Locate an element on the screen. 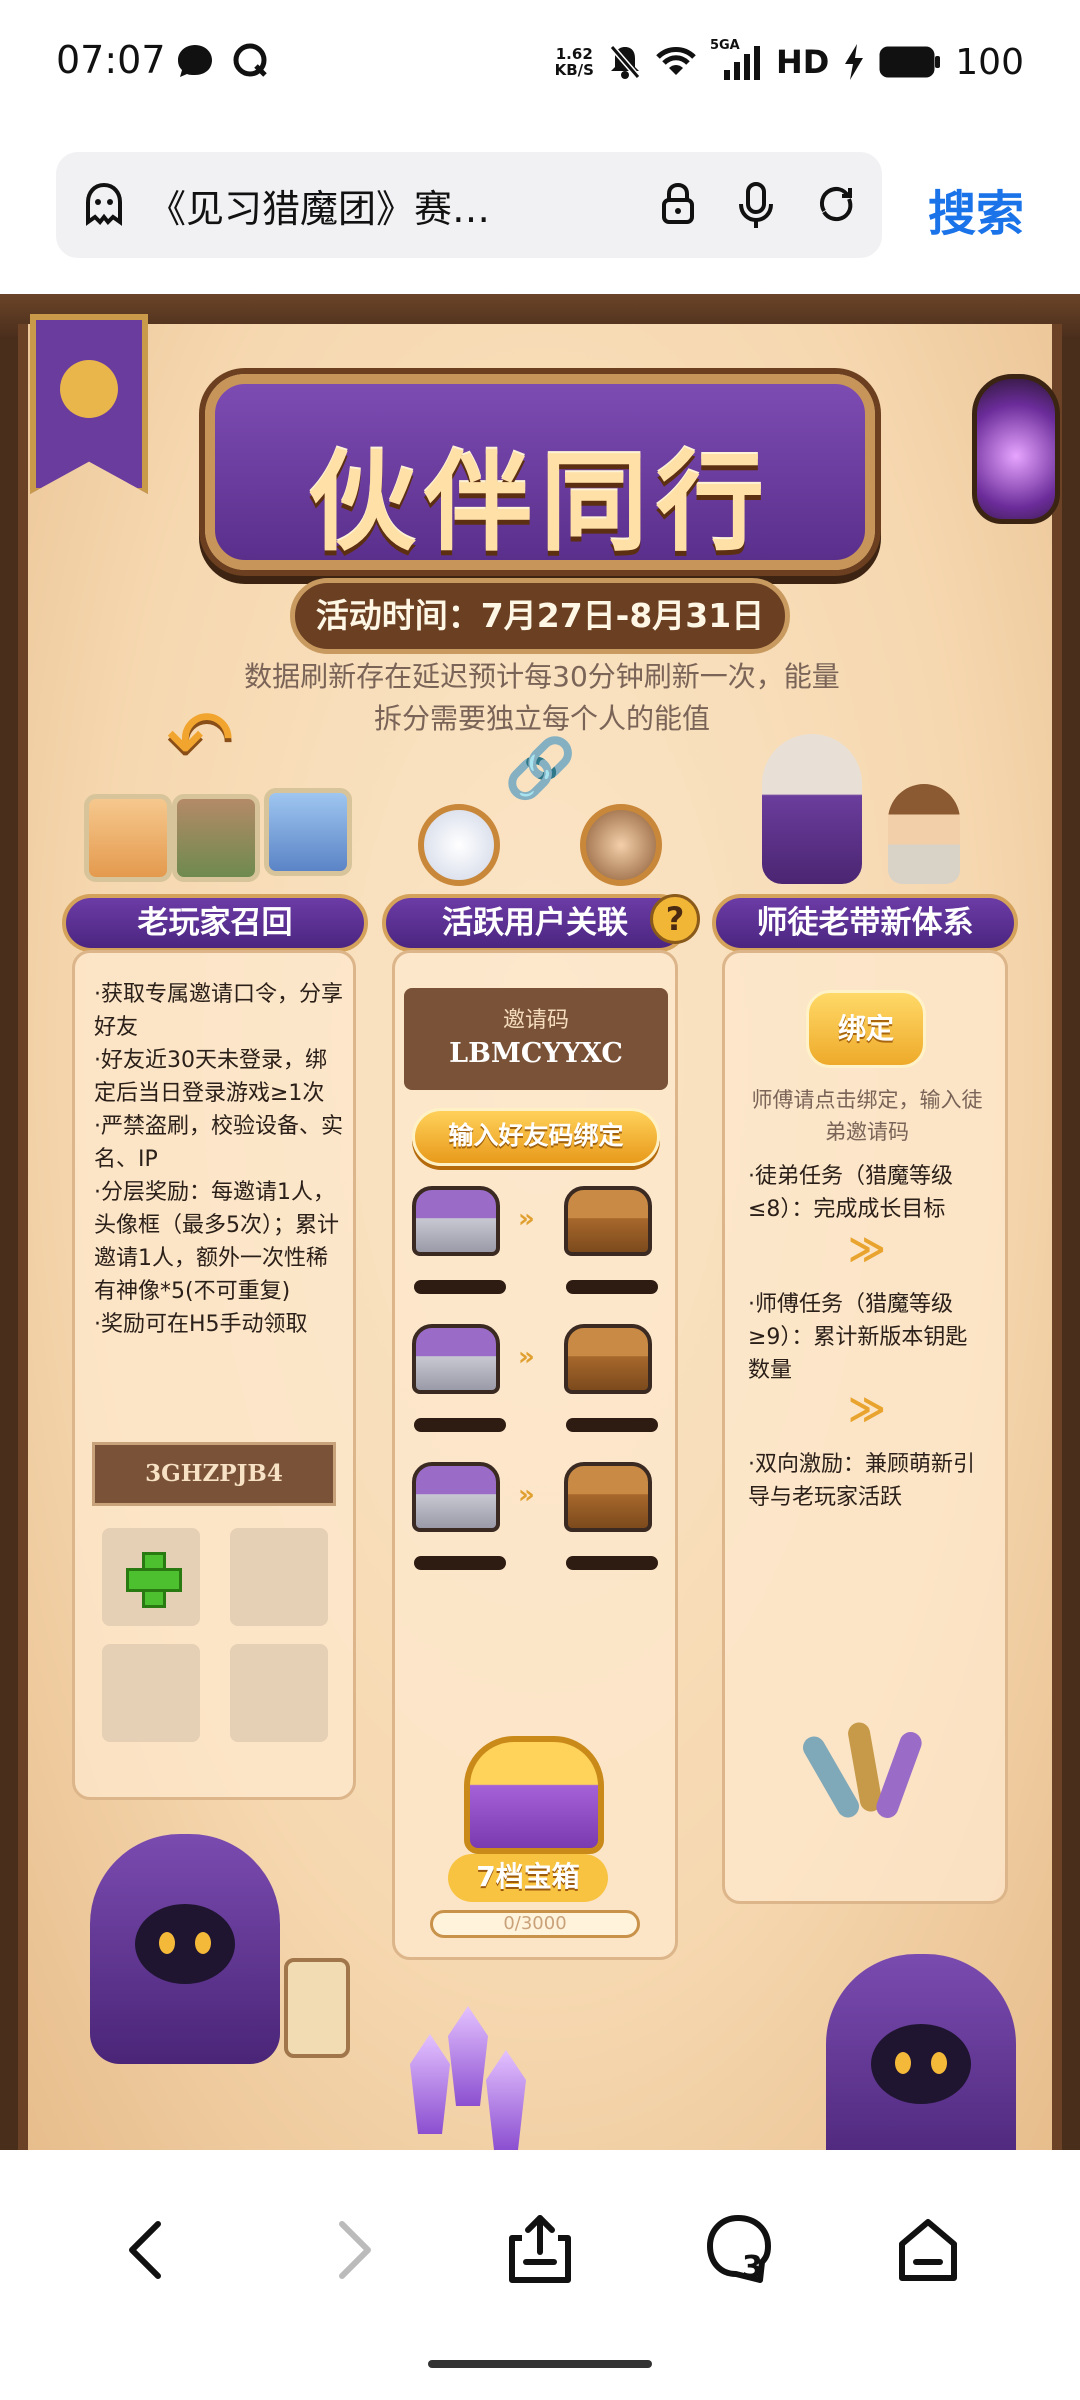 The width and height of the screenshot is (1080, 2400). net-speed-value: 1.62 is located at coordinates (574, 54).